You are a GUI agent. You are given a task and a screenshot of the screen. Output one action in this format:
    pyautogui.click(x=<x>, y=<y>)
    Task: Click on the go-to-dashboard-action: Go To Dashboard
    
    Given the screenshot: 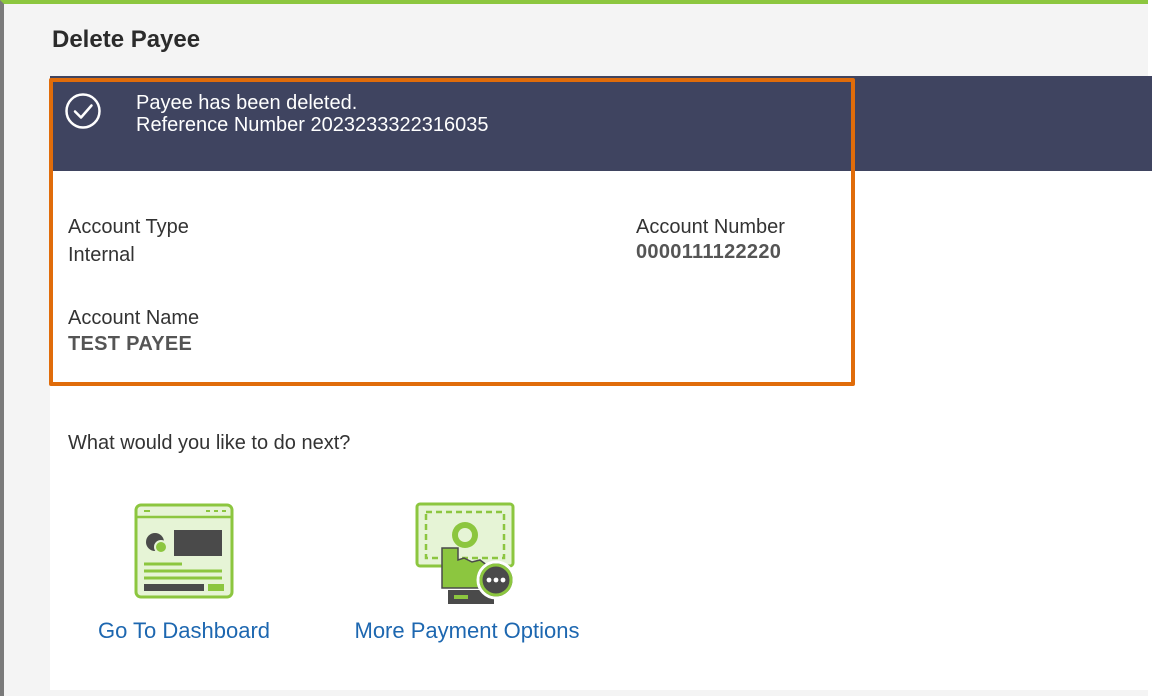 What is the action you would take?
    pyautogui.click(x=184, y=572)
    